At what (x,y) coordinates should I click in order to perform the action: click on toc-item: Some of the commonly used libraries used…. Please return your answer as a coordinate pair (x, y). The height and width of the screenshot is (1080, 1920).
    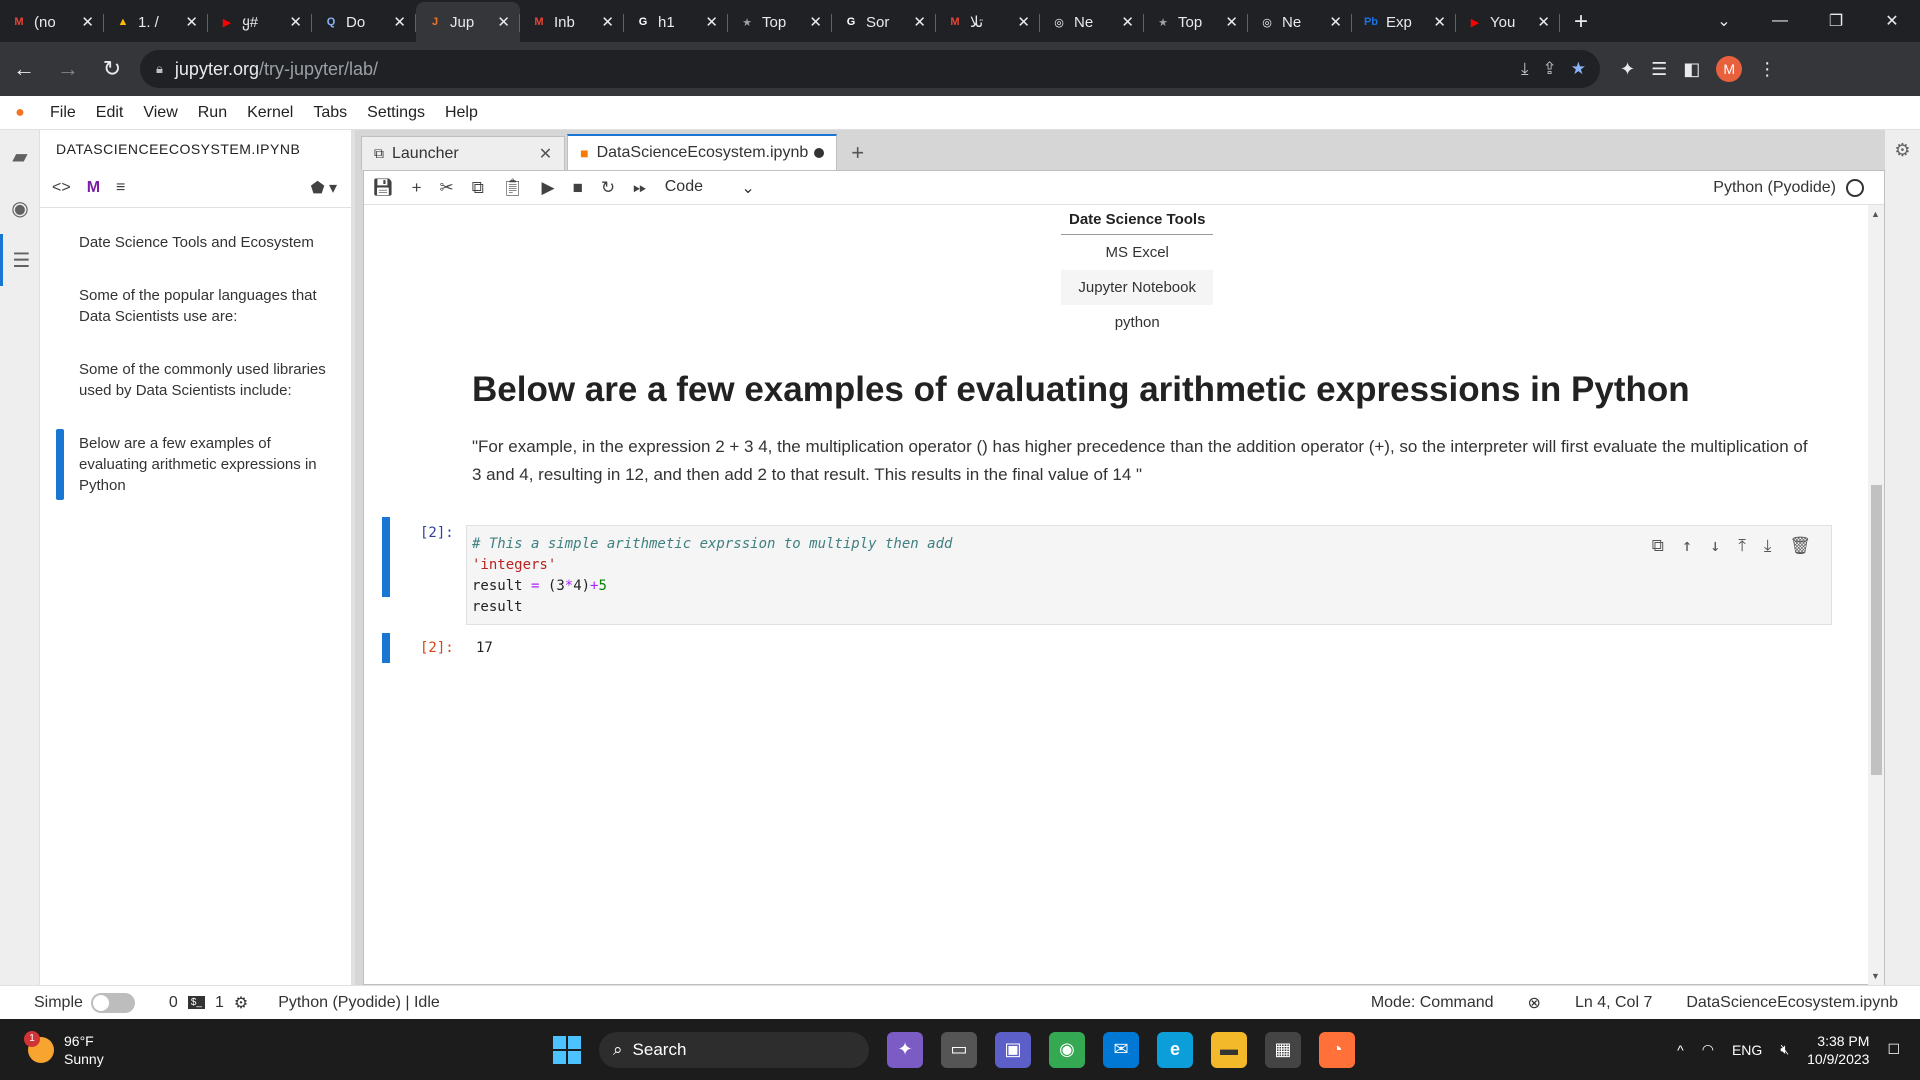
    Looking at the image, I should click on (195, 380).